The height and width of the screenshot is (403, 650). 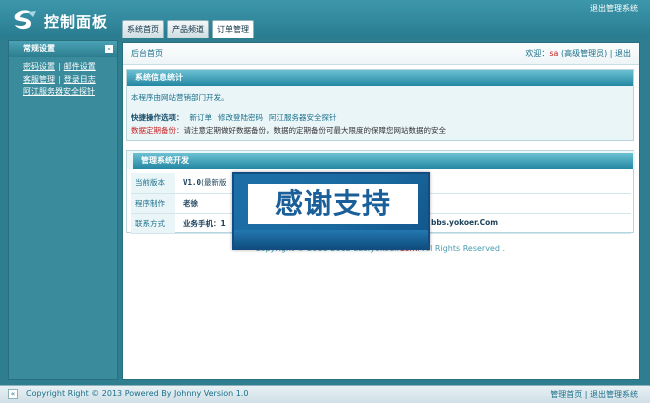 I want to click on stats-panel-title: 系统信息统计, so click(x=380, y=78).